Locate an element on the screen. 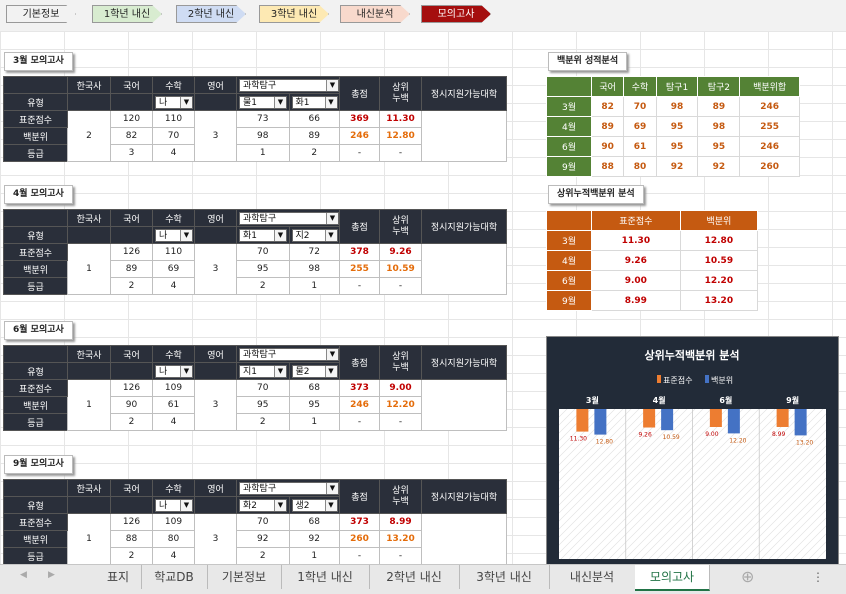 Image resolution: width=846 pixels, height=594 pixels. cell: - is located at coordinates (359, 286).